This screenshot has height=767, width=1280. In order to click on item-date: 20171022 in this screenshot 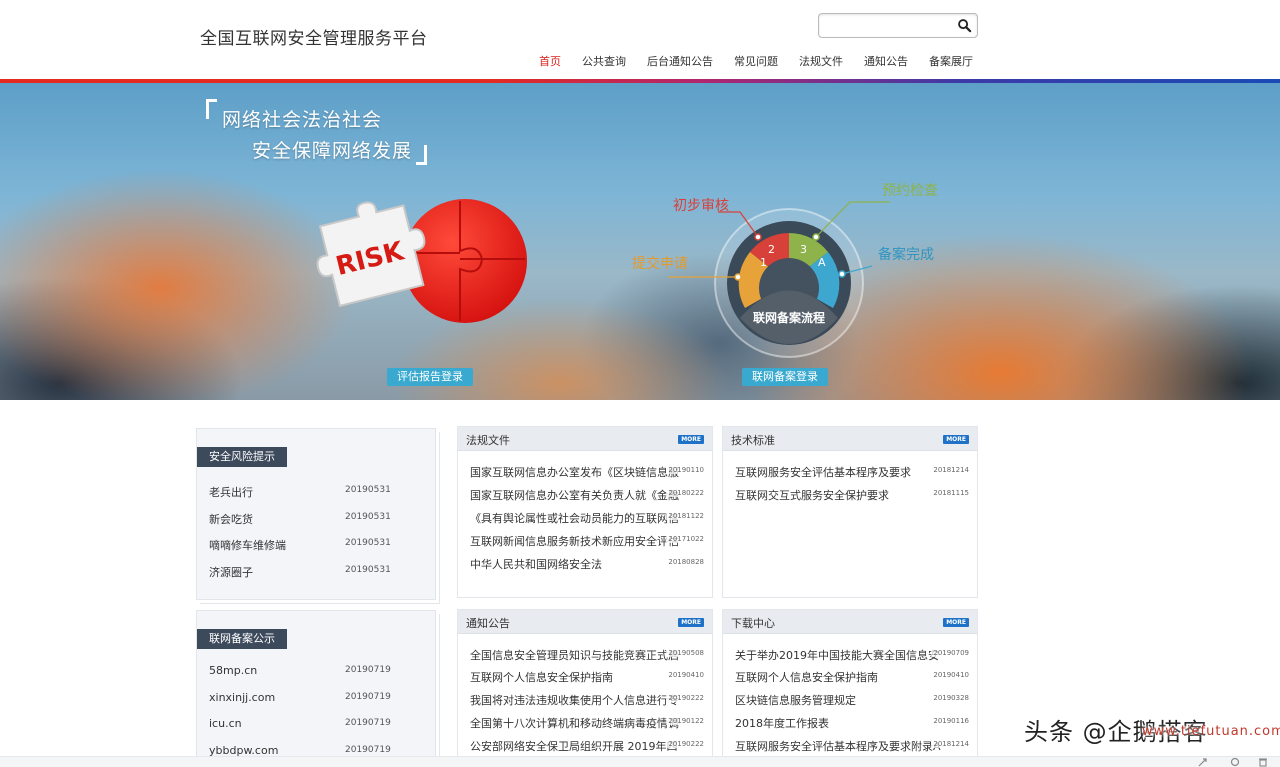, I will do `click(685, 539)`.